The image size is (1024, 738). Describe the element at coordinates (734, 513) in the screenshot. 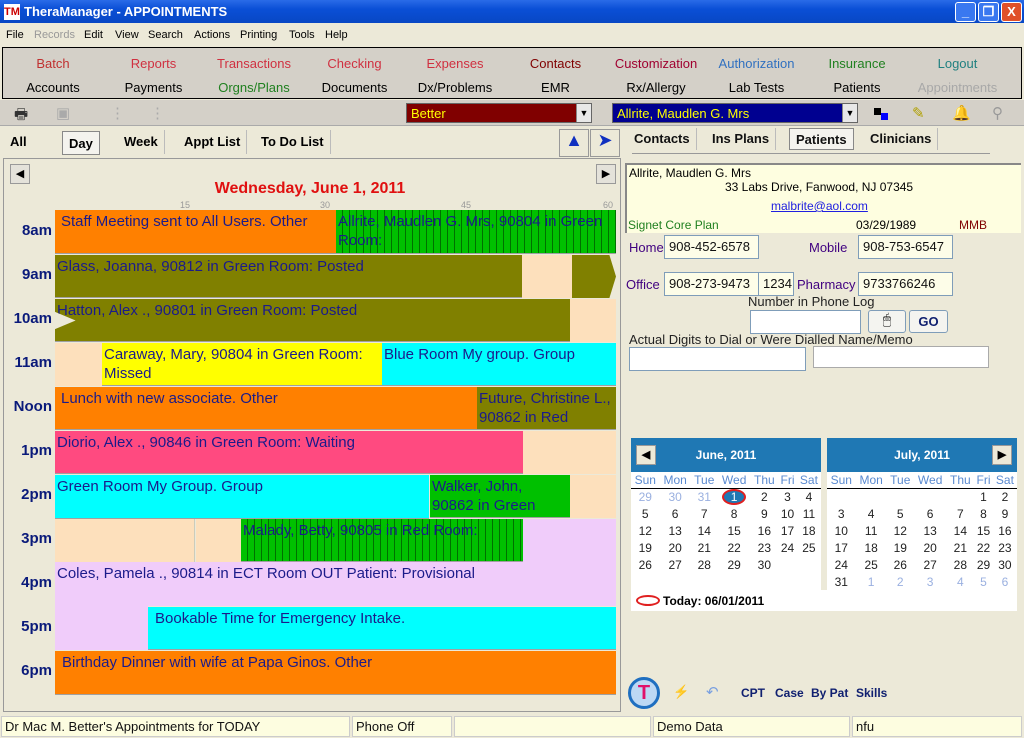

I see `calendar-day: 8` at that location.